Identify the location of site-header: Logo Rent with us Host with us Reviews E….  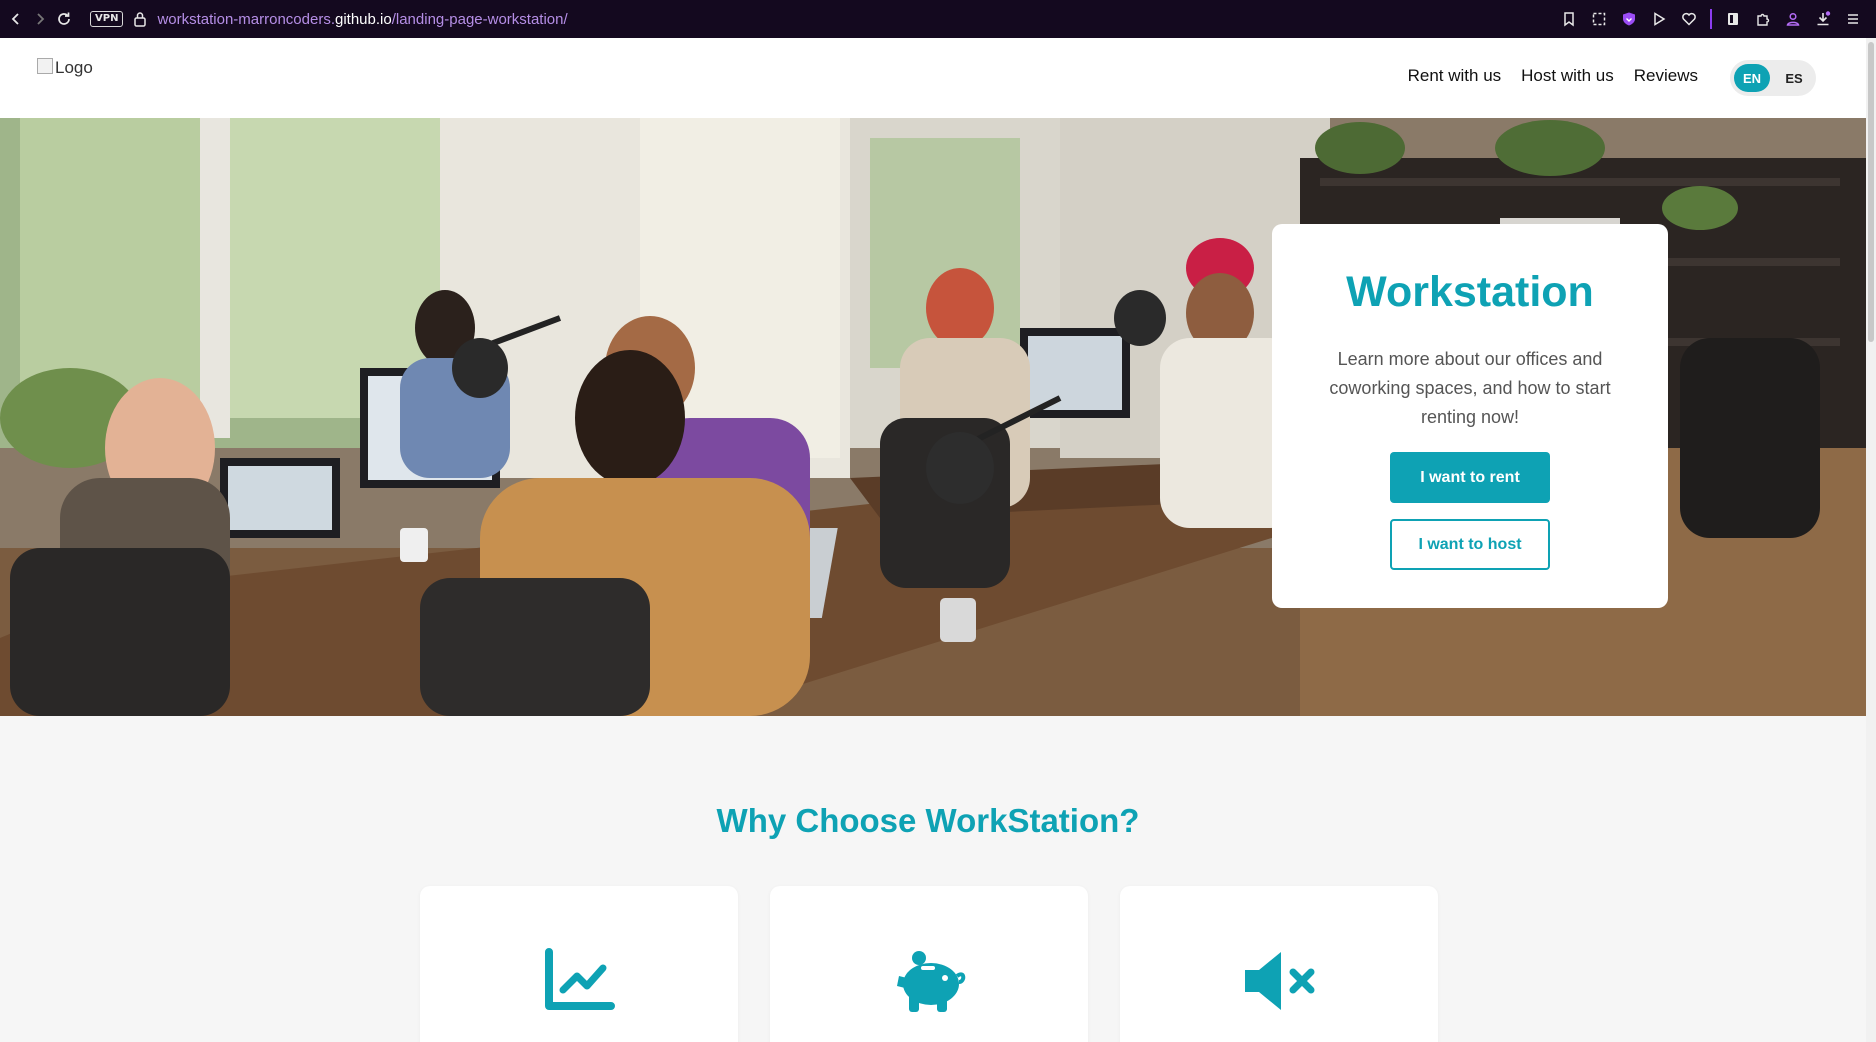
(933, 78).